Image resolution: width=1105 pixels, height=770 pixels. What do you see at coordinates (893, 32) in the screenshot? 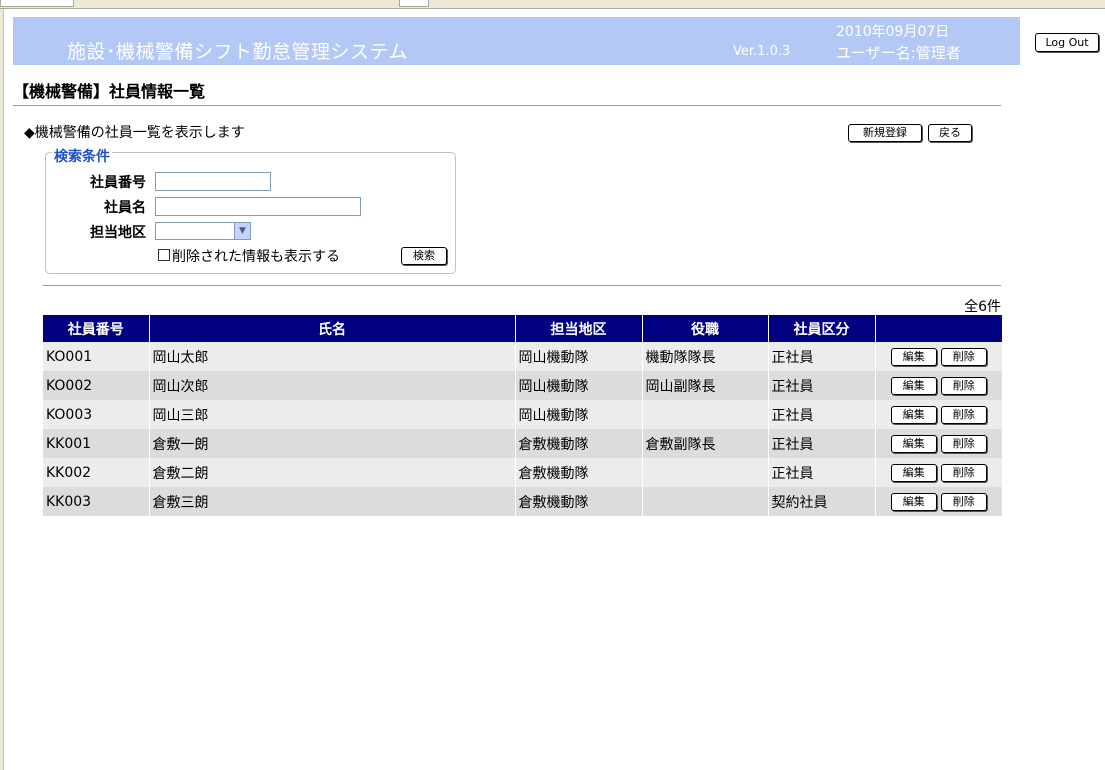
I see `current-date: 2010年09月07日` at bounding box center [893, 32].